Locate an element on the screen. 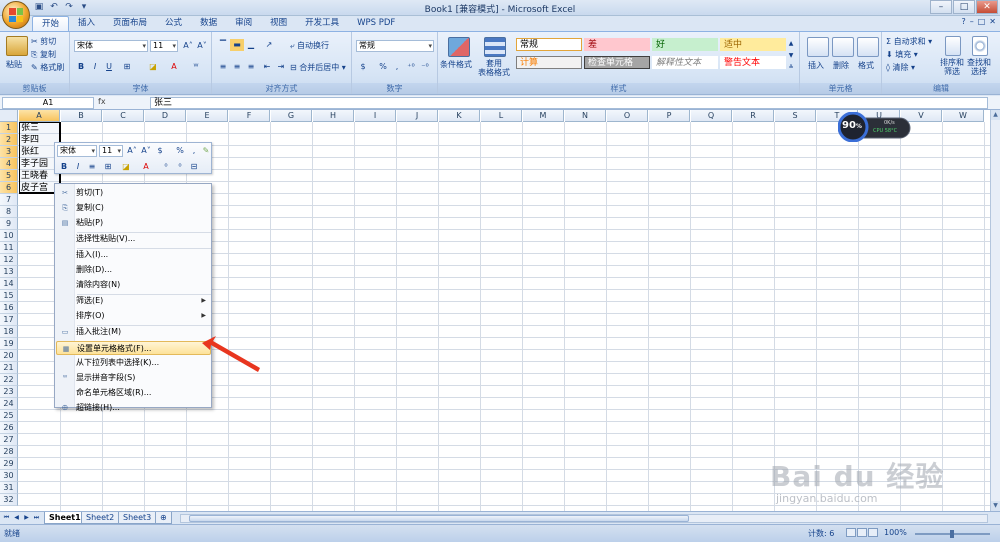 The image size is (1000, 542). row-header: 2 is located at coordinates (9, 140).